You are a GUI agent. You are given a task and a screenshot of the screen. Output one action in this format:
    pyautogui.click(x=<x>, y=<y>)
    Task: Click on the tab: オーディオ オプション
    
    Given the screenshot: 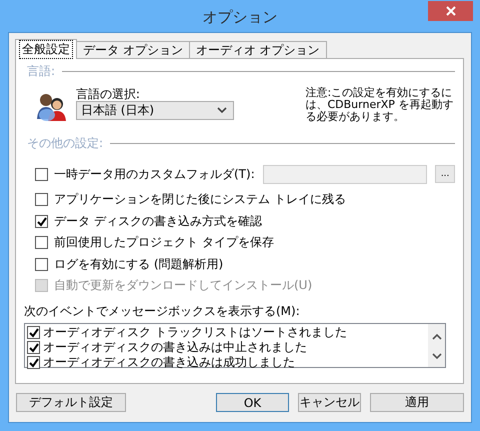 What is the action you would take?
    pyautogui.click(x=257, y=49)
    